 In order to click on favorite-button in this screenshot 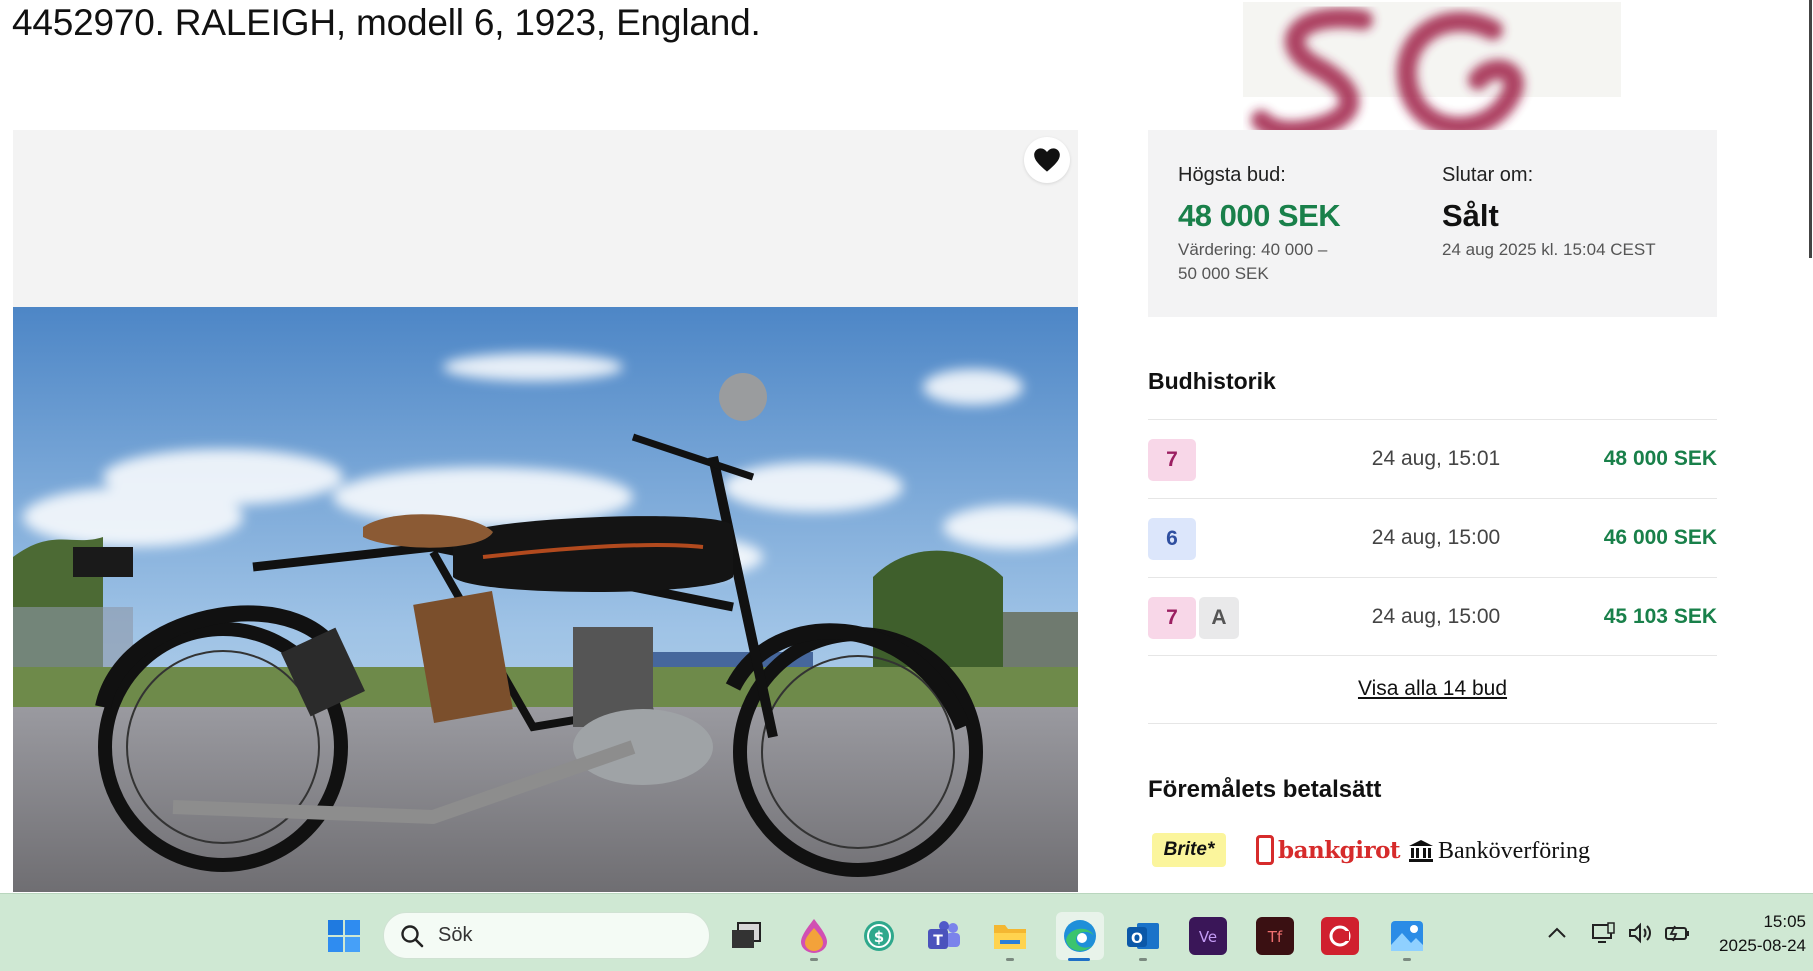, I will do `click(1047, 160)`.